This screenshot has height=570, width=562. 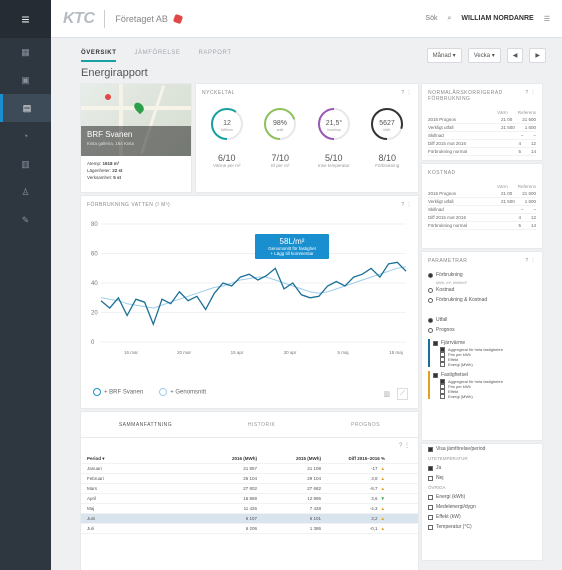 What do you see at coordinates (533, 143) in the screenshot?
I see `row-value: 12` at bounding box center [533, 143].